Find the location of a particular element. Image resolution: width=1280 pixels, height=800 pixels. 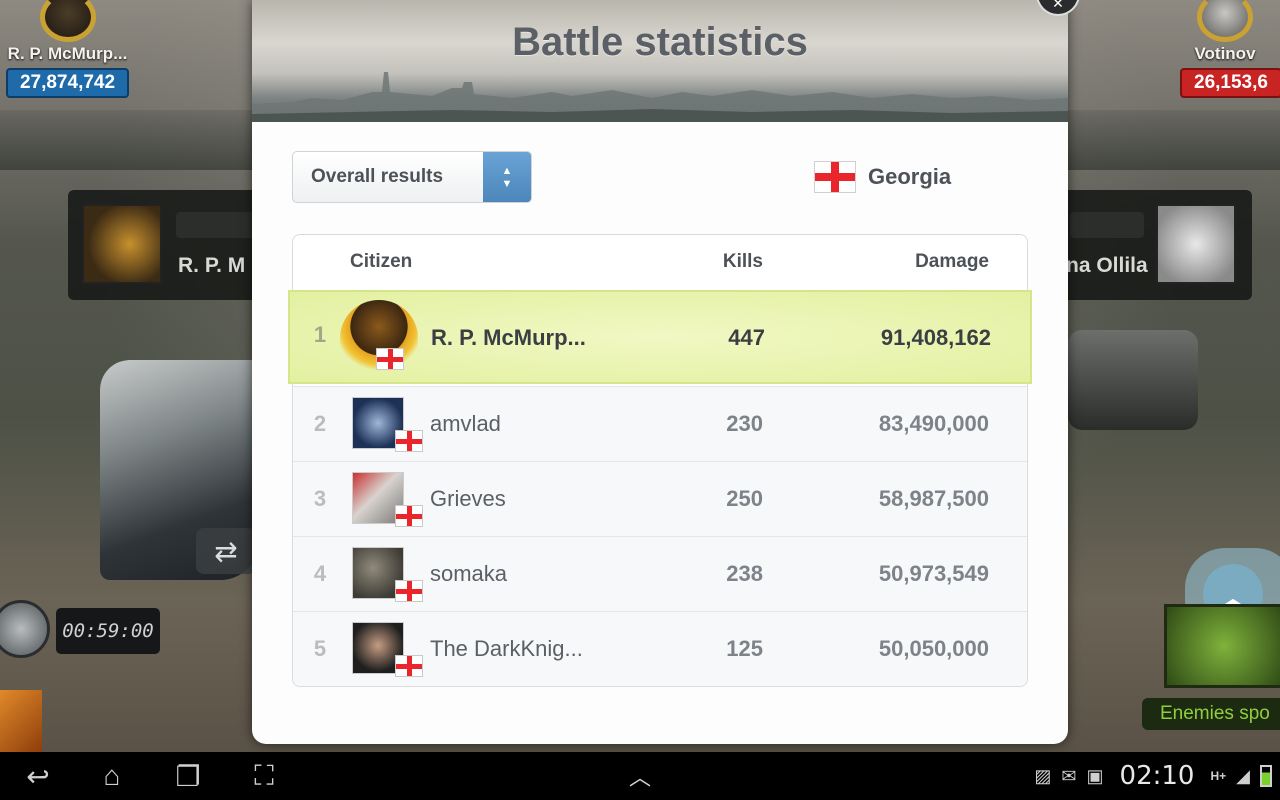

row-rank: 2 is located at coordinates (320, 423).